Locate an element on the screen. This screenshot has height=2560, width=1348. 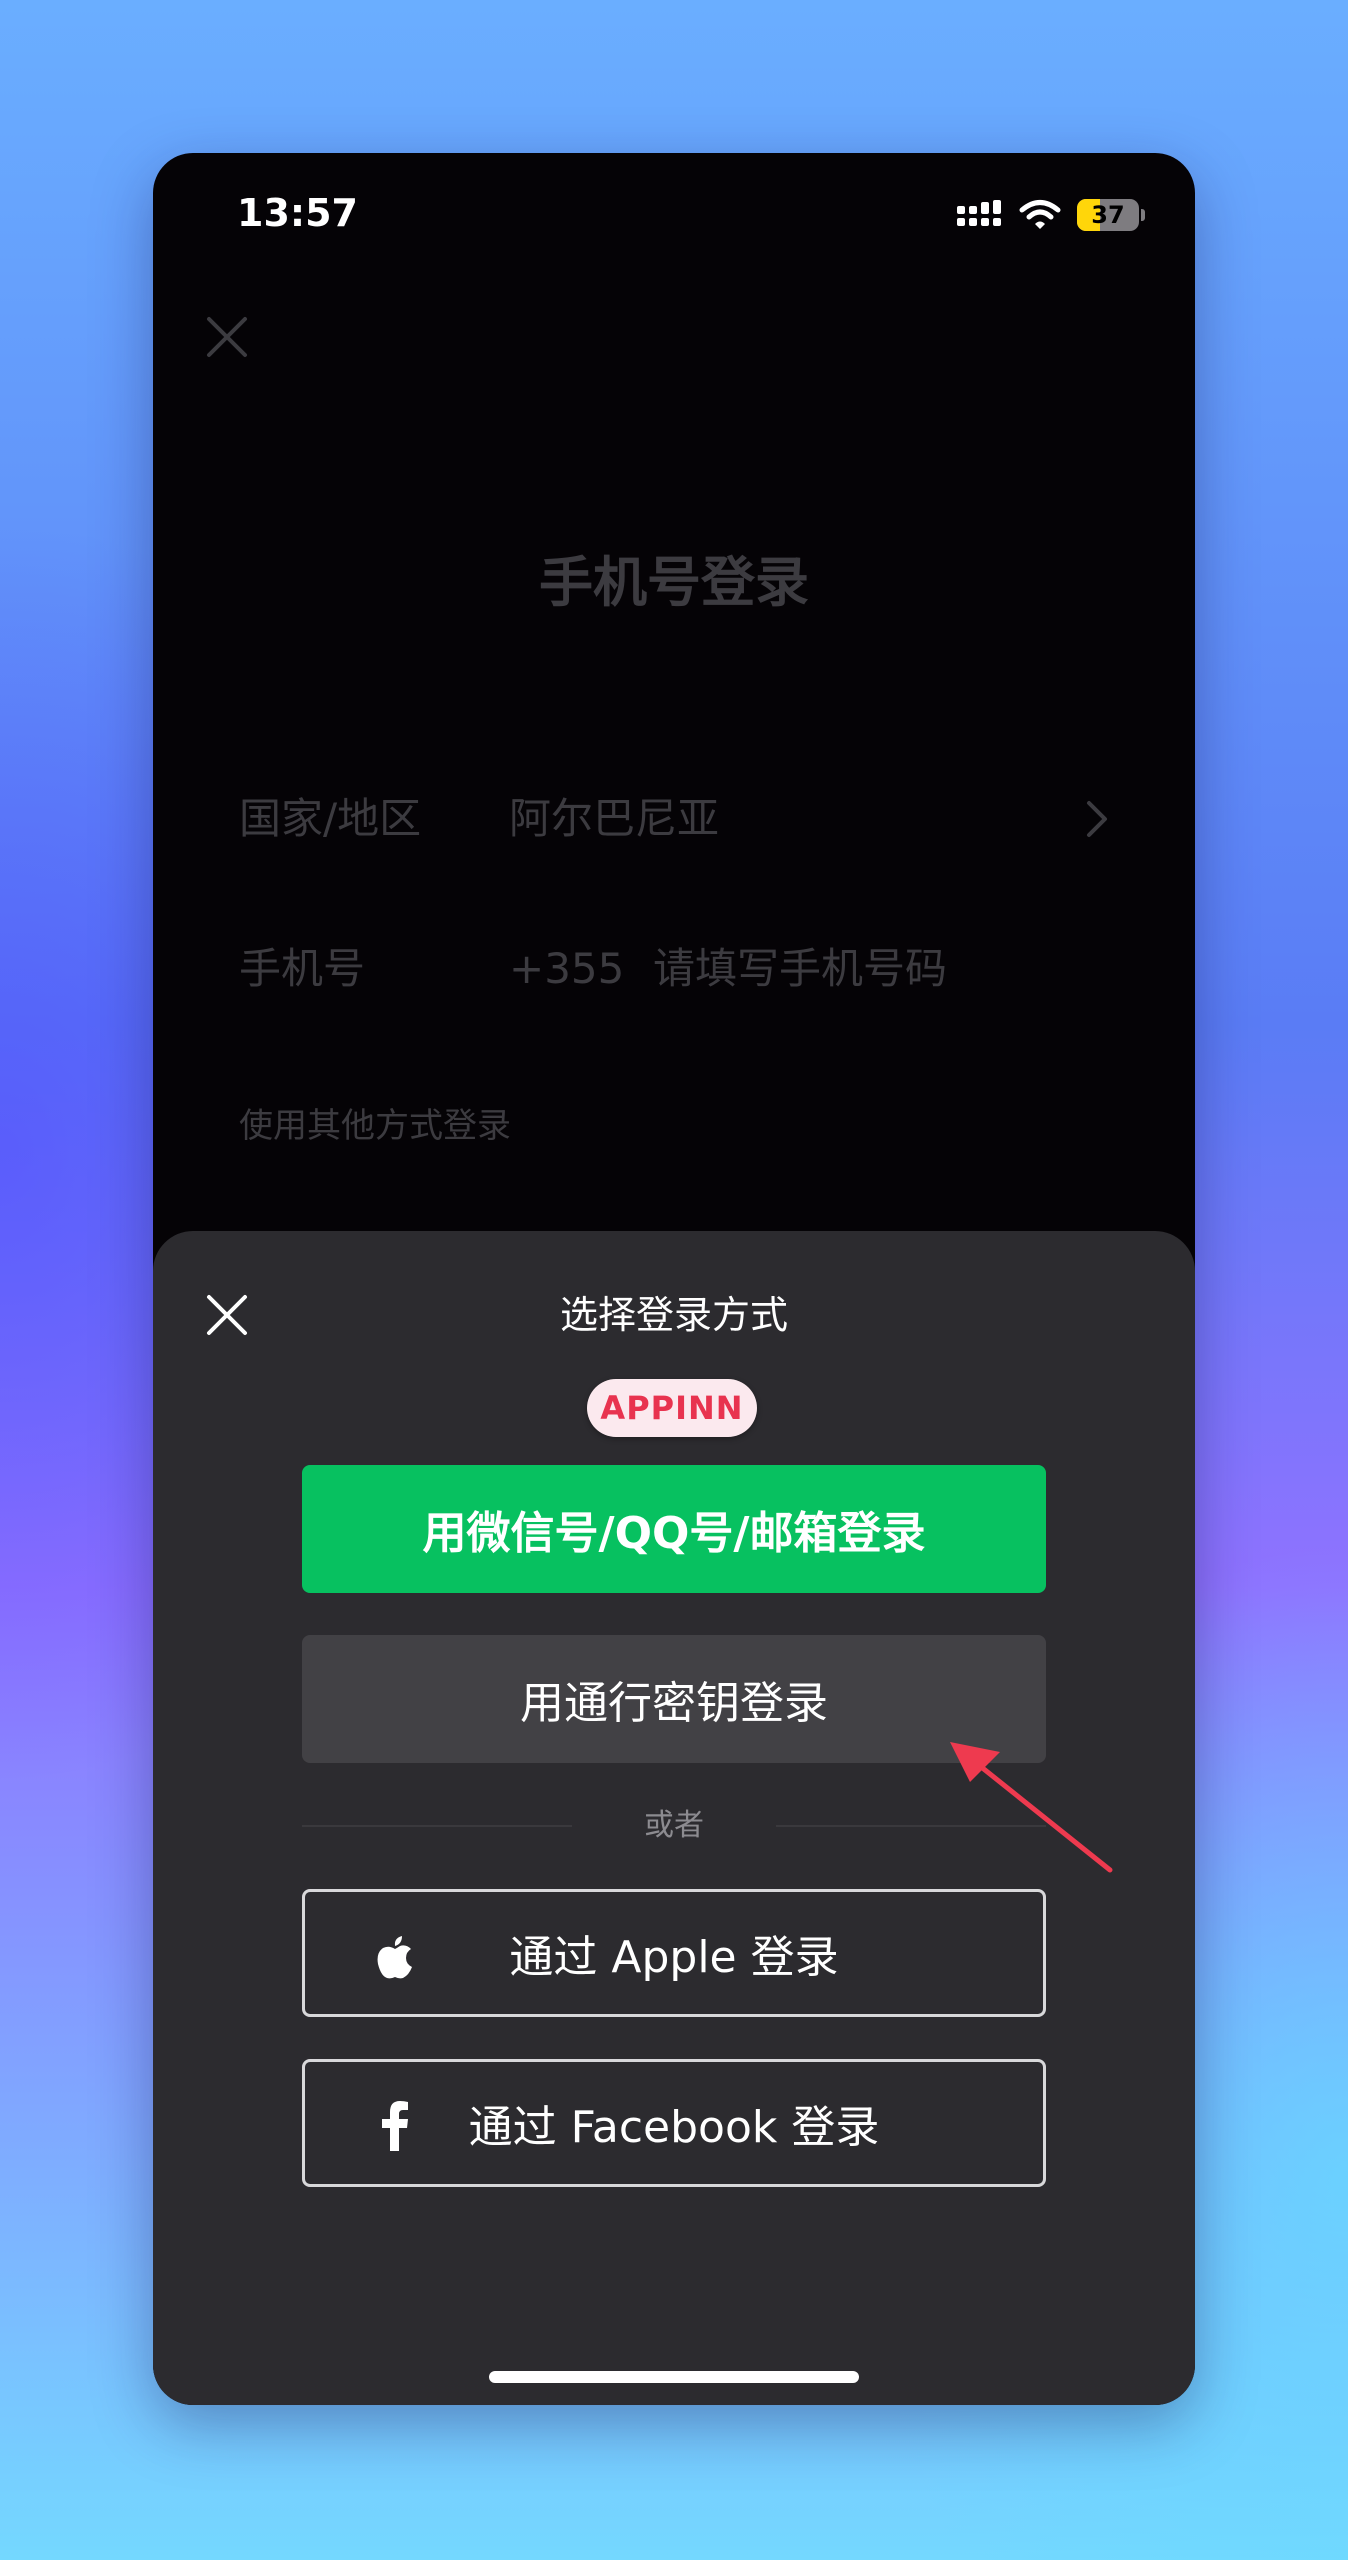
phone-input: 请填写手机号码 is located at coordinates (800, 969).